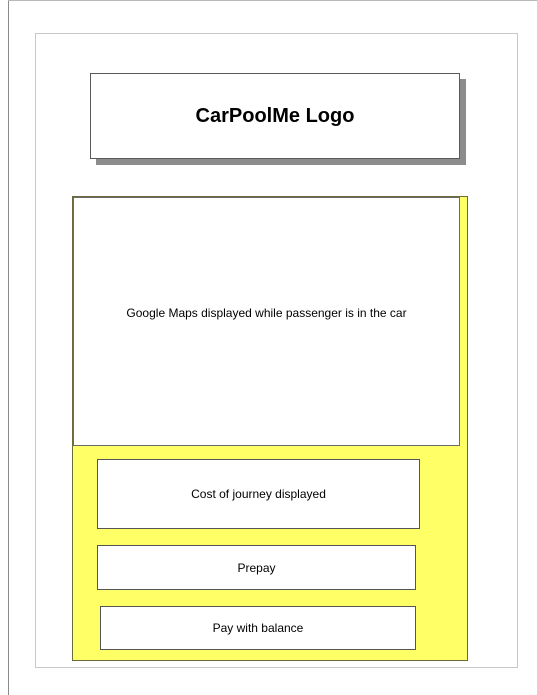  I want to click on prepay-button-label: Prepay, so click(256, 567).